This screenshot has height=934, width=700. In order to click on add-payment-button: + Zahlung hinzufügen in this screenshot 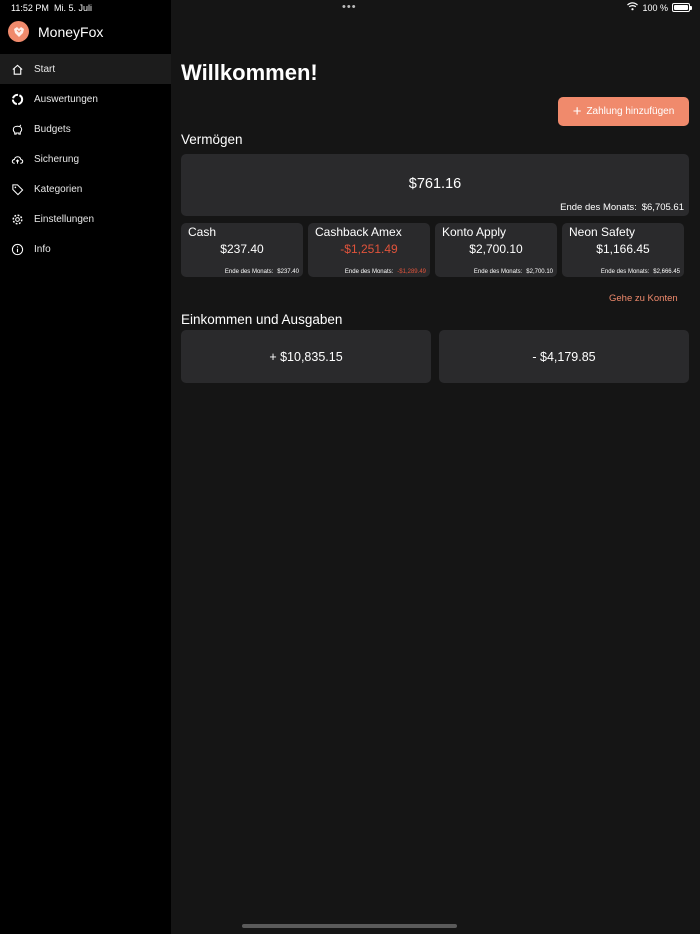, I will do `click(623, 111)`.